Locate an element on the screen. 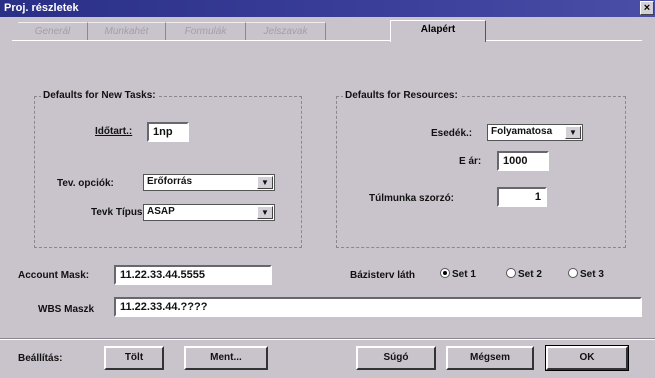  type-select: ASAP ▼ is located at coordinates (209, 212).